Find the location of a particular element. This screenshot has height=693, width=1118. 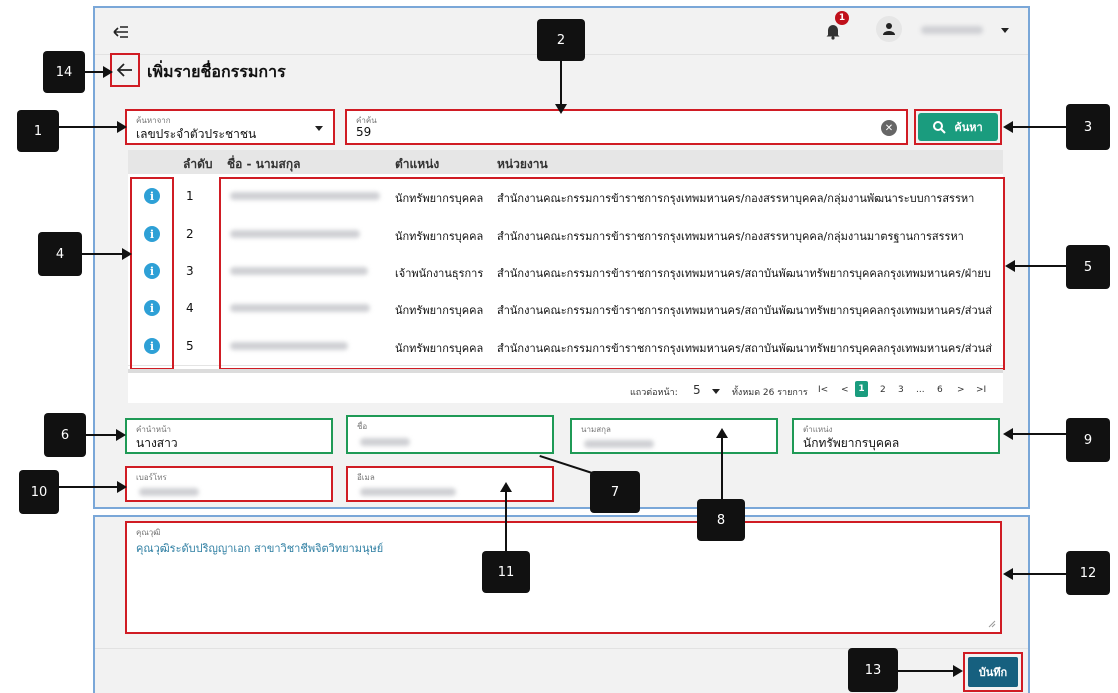

arrow-left-icon is located at coordinates (124, 70).